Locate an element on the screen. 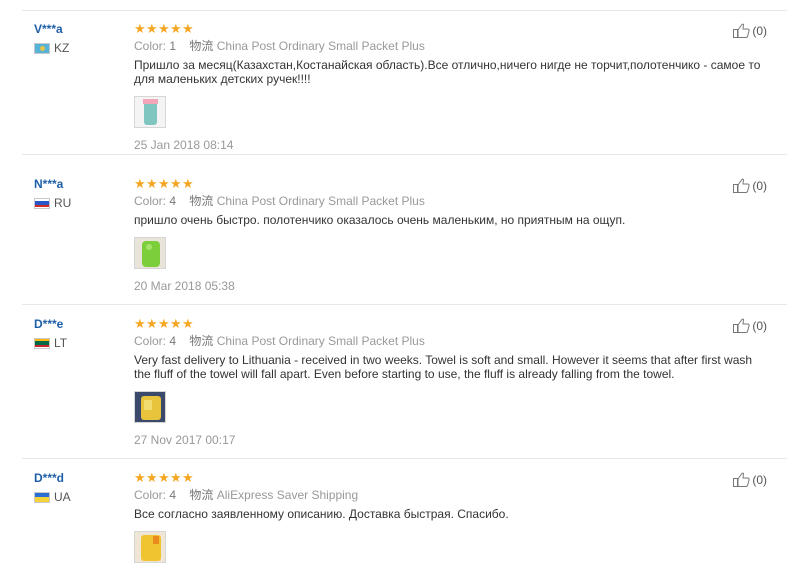 This screenshot has height=570, width=787. flag-ua-icon is located at coordinates (42, 497).